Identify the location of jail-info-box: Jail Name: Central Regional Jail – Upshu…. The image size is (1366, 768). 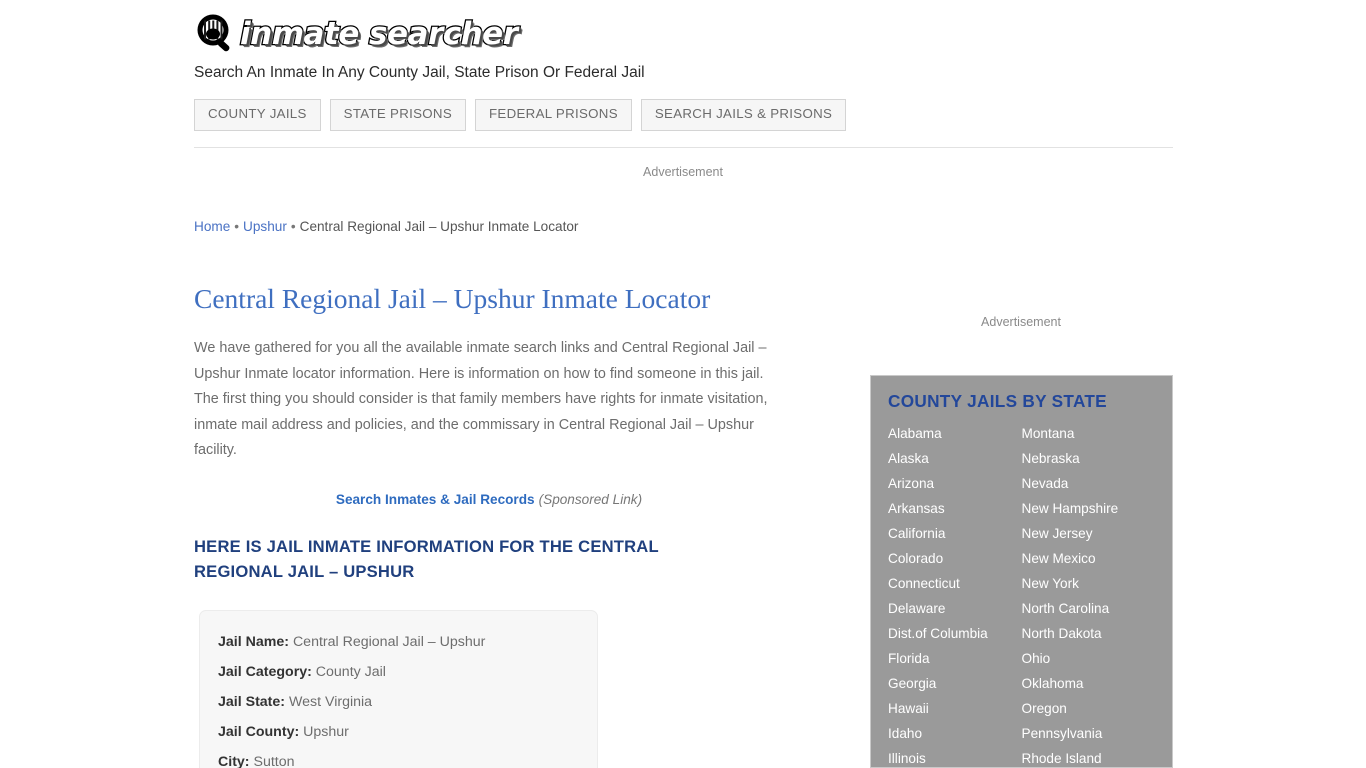
(398, 689).